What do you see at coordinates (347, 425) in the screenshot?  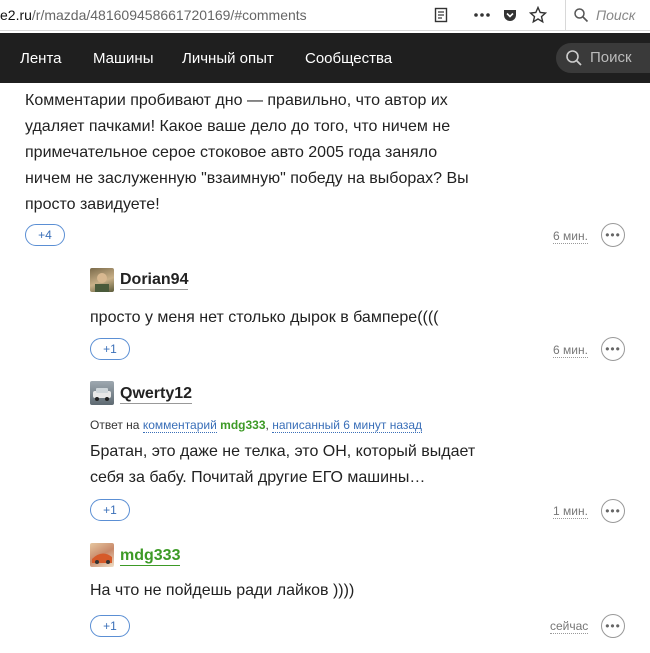 I see `reply-time-link: написанный 6 минут назад` at bounding box center [347, 425].